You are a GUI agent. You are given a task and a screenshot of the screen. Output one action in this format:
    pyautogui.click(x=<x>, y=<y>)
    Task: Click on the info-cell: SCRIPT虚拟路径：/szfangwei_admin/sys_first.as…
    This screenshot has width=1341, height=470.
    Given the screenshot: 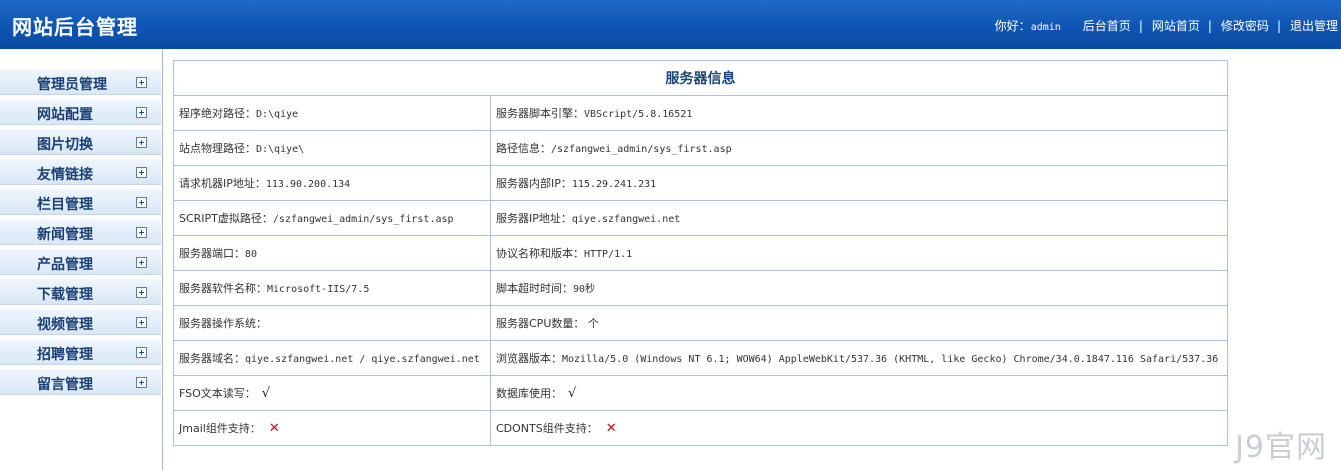 What is the action you would take?
    pyautogui.click(x=332, y=218)
    